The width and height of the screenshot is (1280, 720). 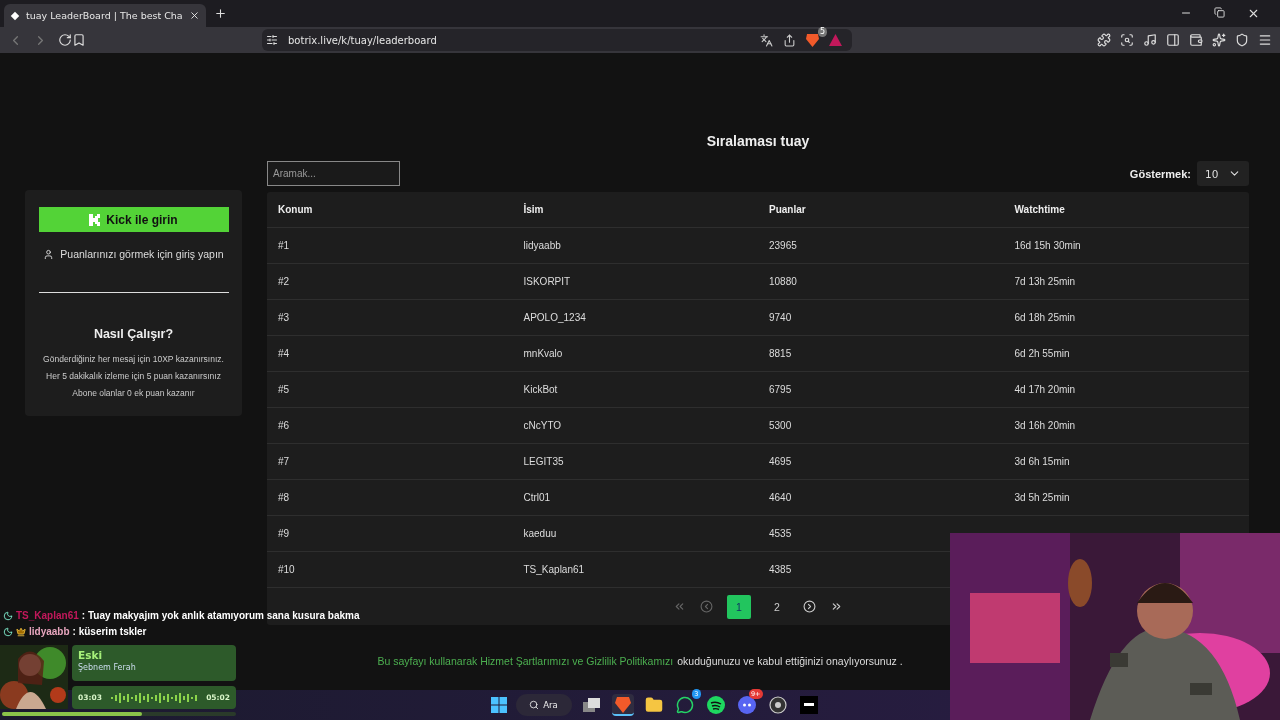 I want to click on table-cell-text: 23965, so click(x=783, y=245).